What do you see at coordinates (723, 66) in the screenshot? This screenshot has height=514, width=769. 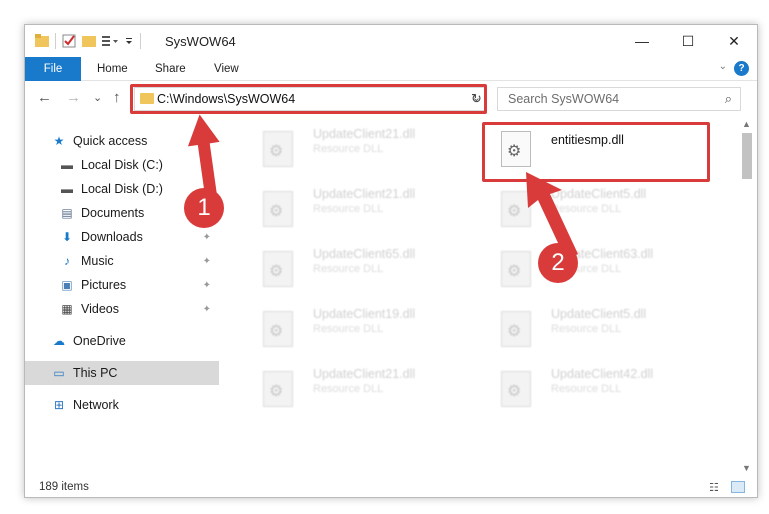 I see `expand-ribbon-icon: ⌄` at bounding box center [723, 66].